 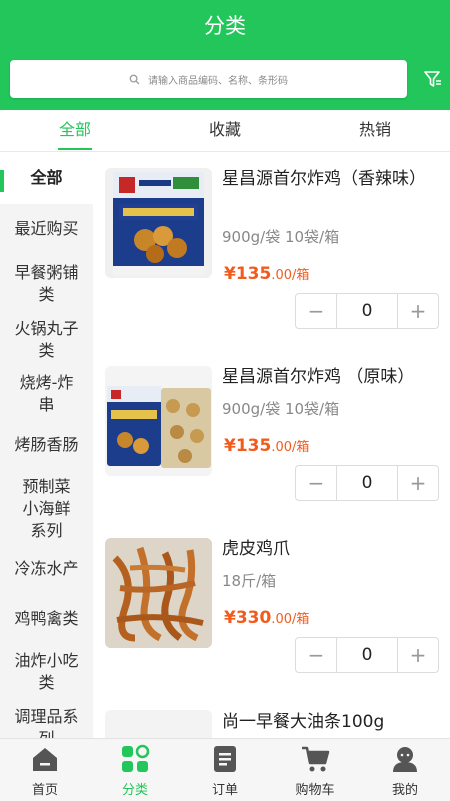 What do you see at coordinates (46, 340) in the screenshot?
I see `sidebar-item-hotpot: 火锅丸子类` at bounding box center [46, 340].